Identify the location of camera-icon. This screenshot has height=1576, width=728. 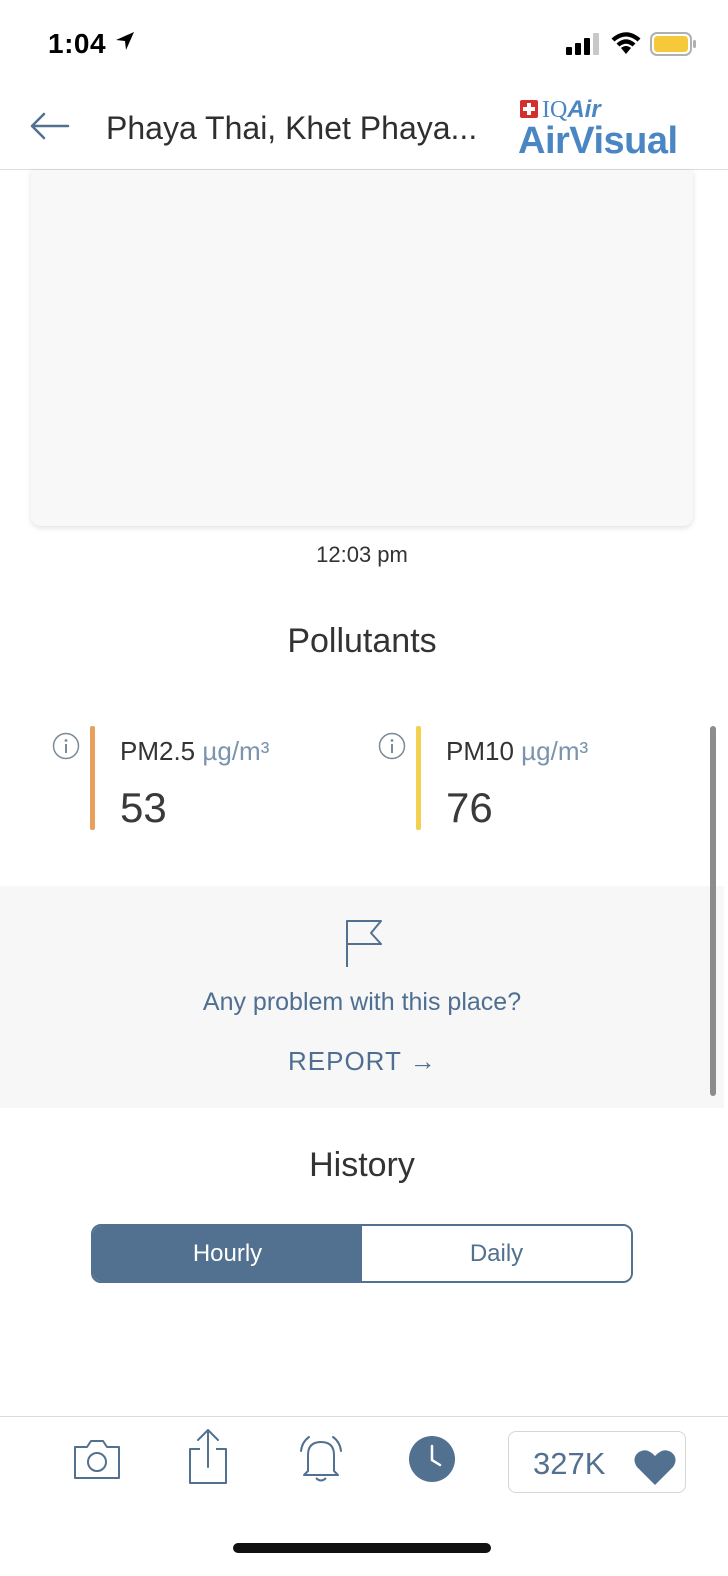
(97, 1459).